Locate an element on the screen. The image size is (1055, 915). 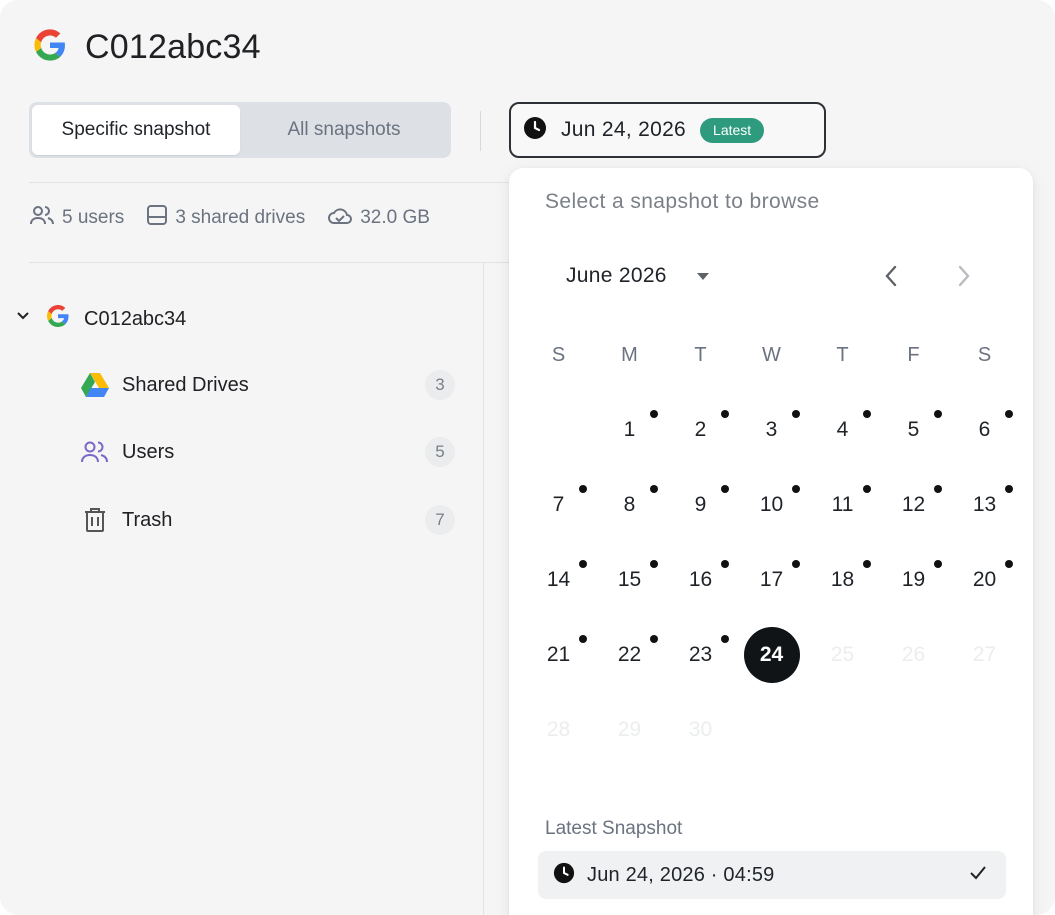
calendar-day-number: 2 is located at coordinates (700, 429).